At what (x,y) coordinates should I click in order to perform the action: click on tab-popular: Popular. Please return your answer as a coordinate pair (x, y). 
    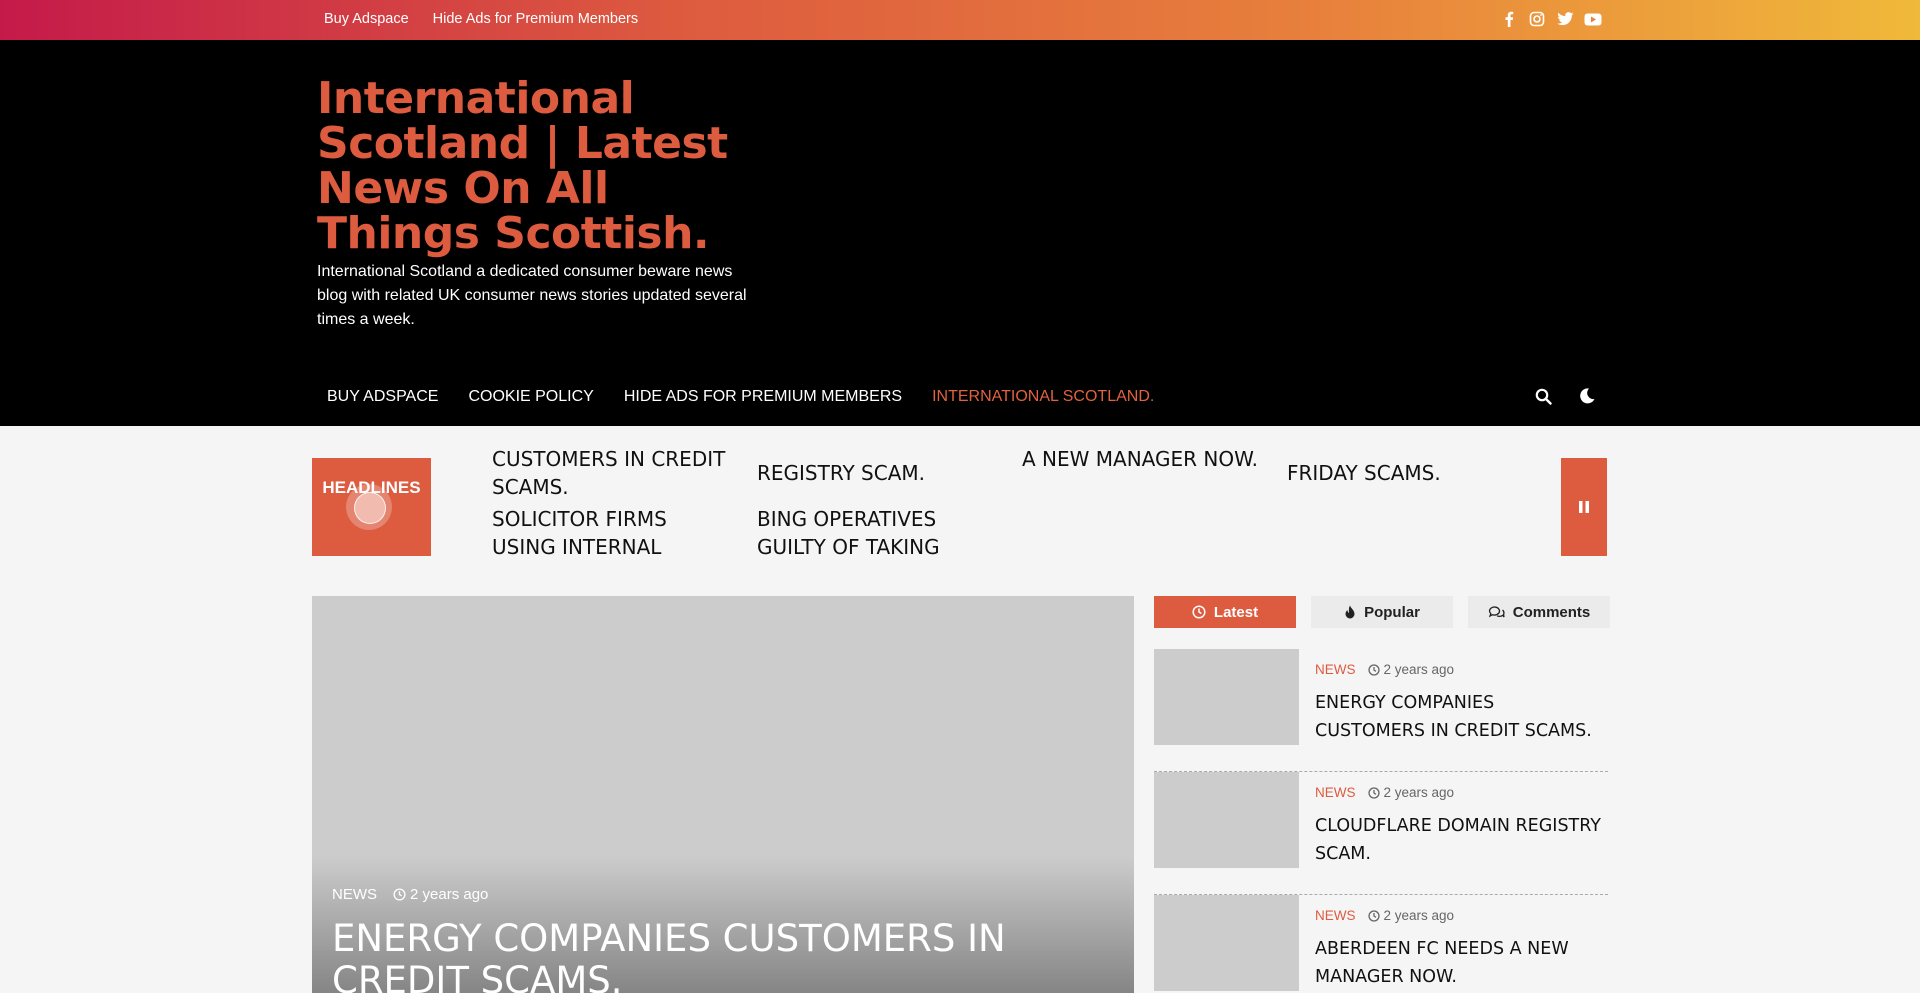
    Looking at the image, I should click on (1382, 612).